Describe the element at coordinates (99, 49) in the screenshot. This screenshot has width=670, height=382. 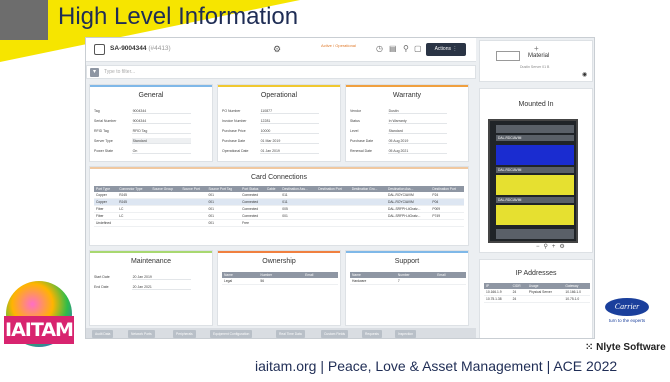
I see `asset-icon` at that location.